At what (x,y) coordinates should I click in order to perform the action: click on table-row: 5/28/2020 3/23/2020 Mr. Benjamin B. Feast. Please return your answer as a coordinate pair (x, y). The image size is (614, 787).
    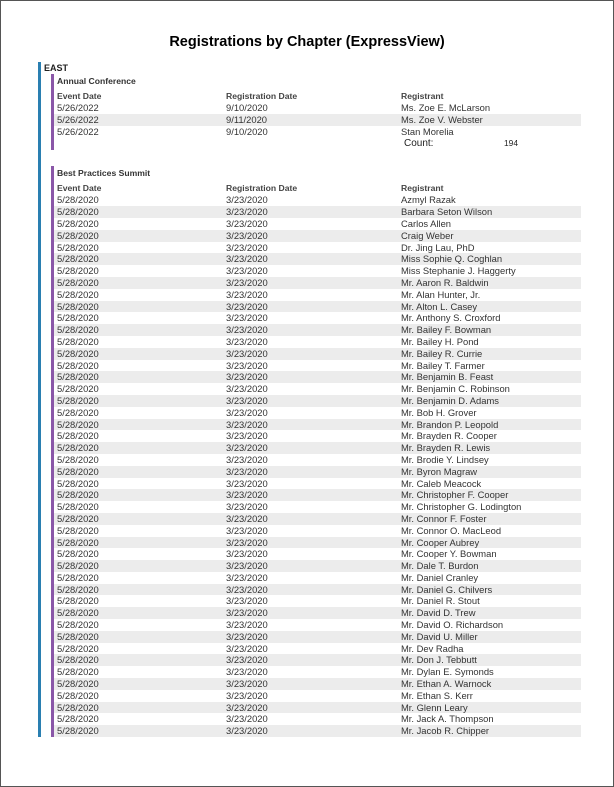
    Looking at the image, I should click on (317, 377).